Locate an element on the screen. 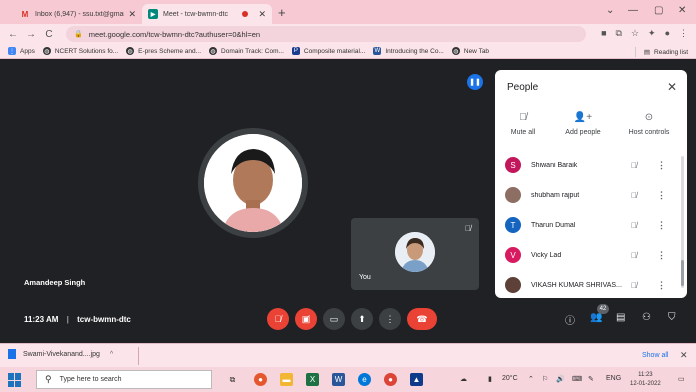  puzzle-icon: ✦ is located at coordinates (652, 33).